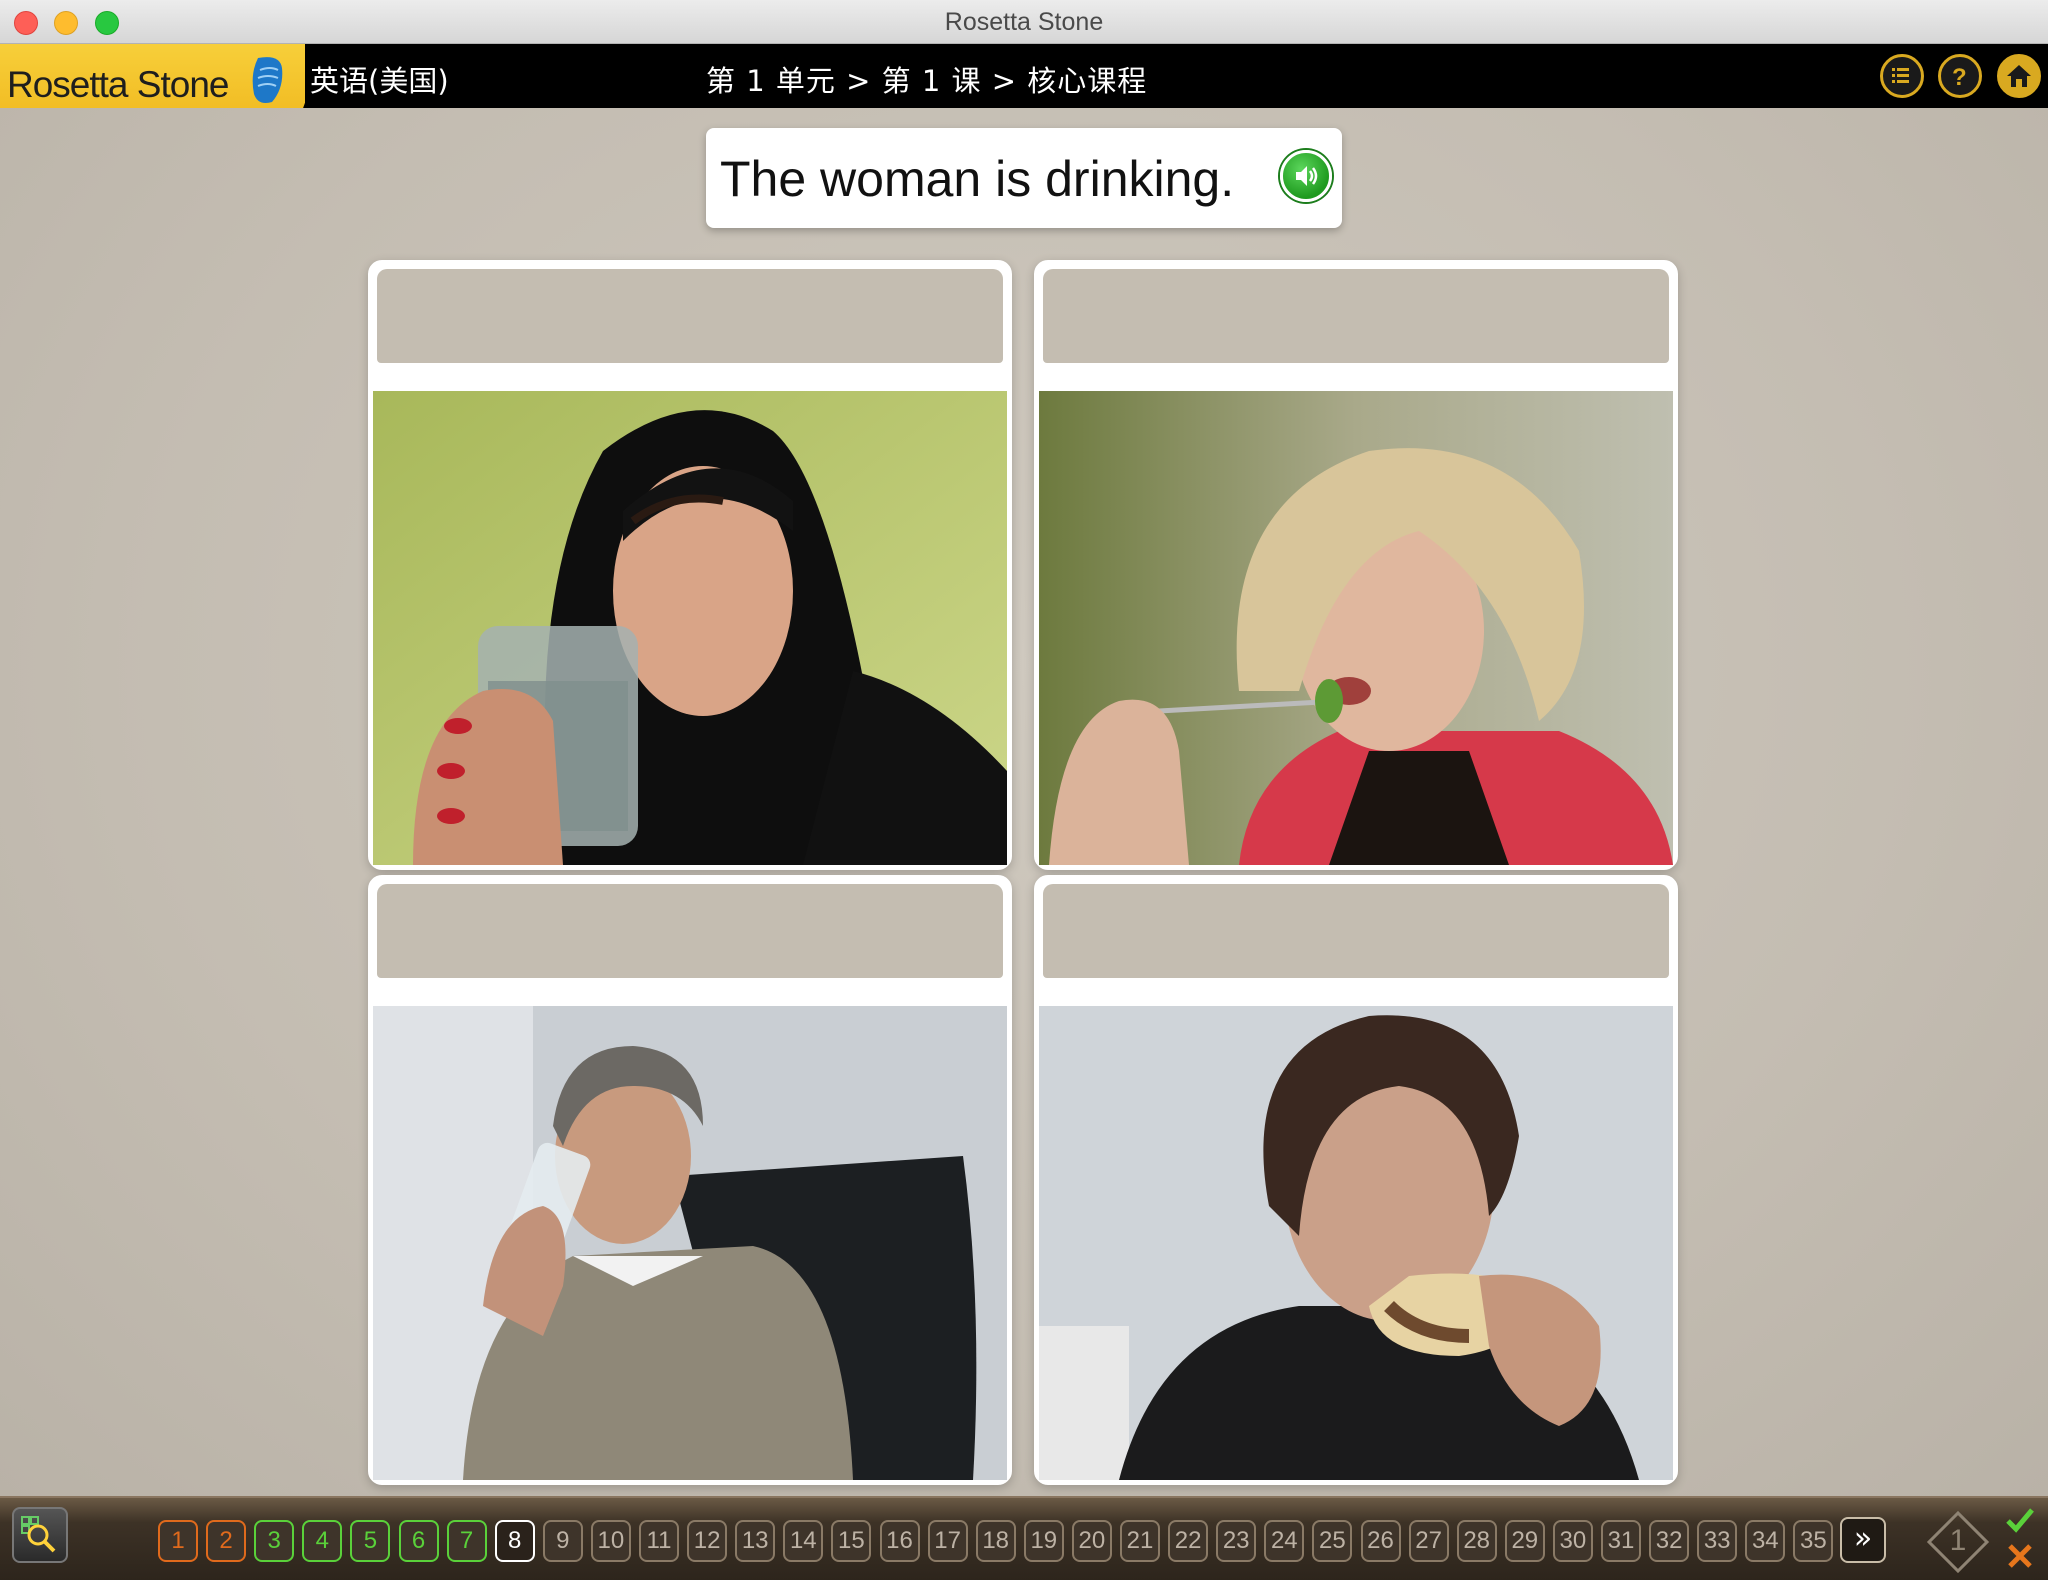 The image size is (2048, 1580). Describe the element at coordinates (322, 1541) in the screenshot. I see `page-button-4: 4` at that location.